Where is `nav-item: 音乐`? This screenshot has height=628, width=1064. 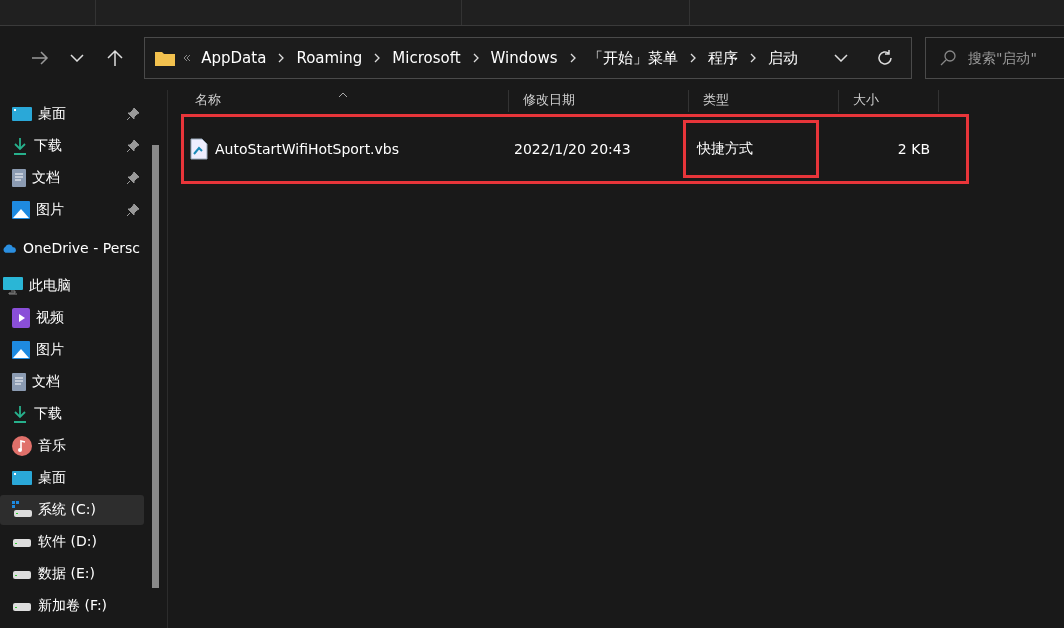
nav-item: 音乐 is located at coordinates (72, 446).